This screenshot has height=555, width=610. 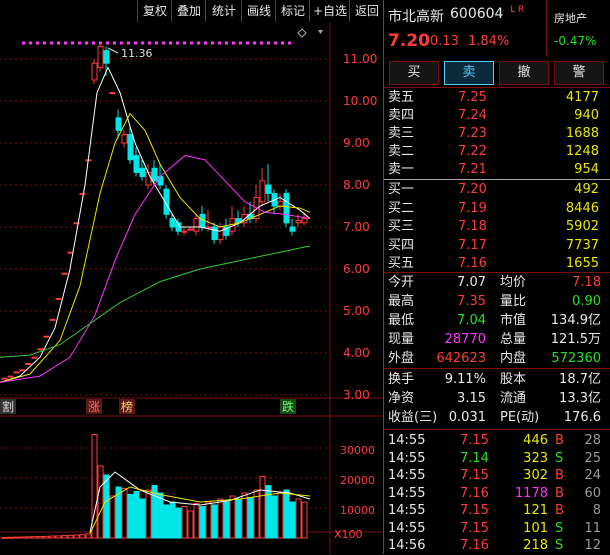 What do you see at coordinates (474, 528) in the screenshot?
I see `tick-price: 7.15` at bounding box center [474, 528].